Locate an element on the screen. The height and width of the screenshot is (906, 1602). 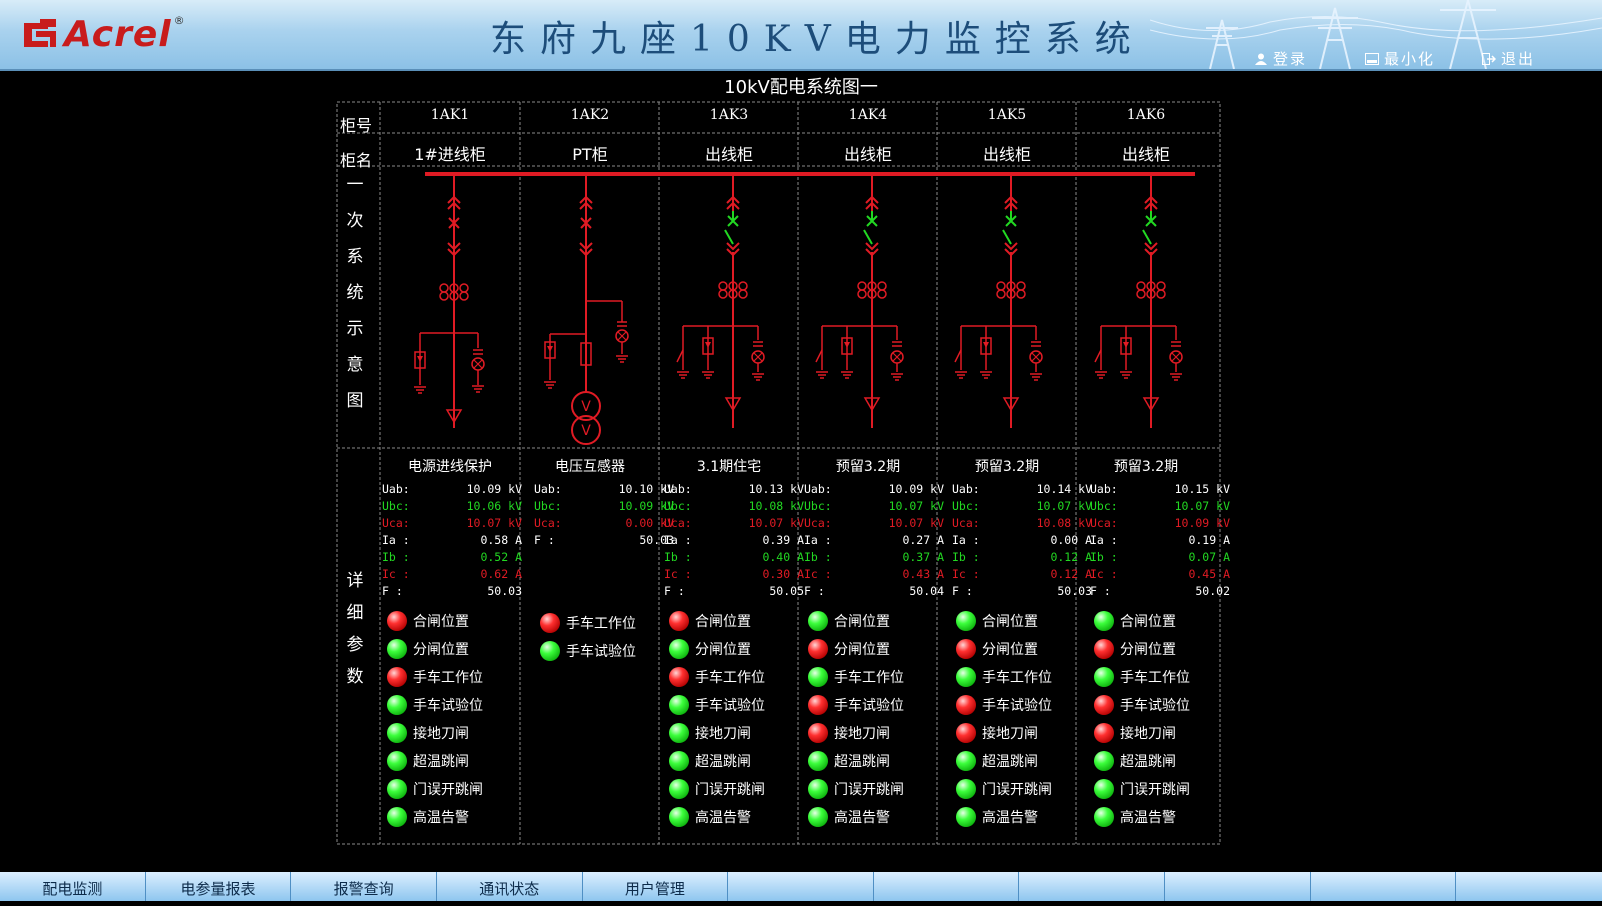
status-item: 分闸位置 is located at coordinates (1142, 649).